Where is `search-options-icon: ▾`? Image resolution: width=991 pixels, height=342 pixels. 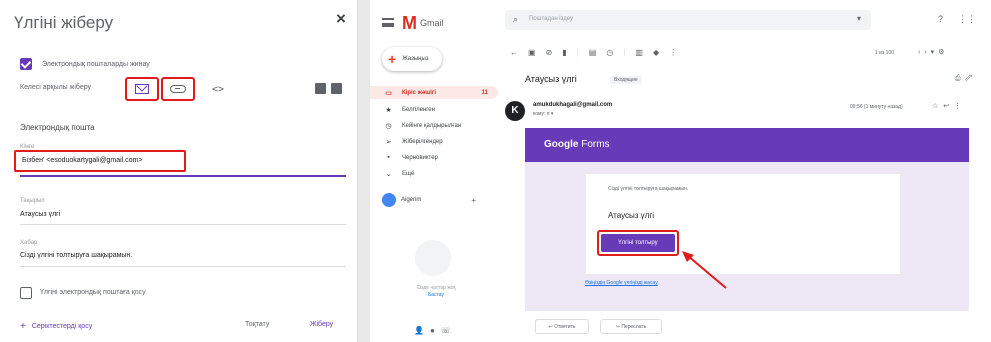
search-options-icon: ▾ is located at coordinates (859, 18).